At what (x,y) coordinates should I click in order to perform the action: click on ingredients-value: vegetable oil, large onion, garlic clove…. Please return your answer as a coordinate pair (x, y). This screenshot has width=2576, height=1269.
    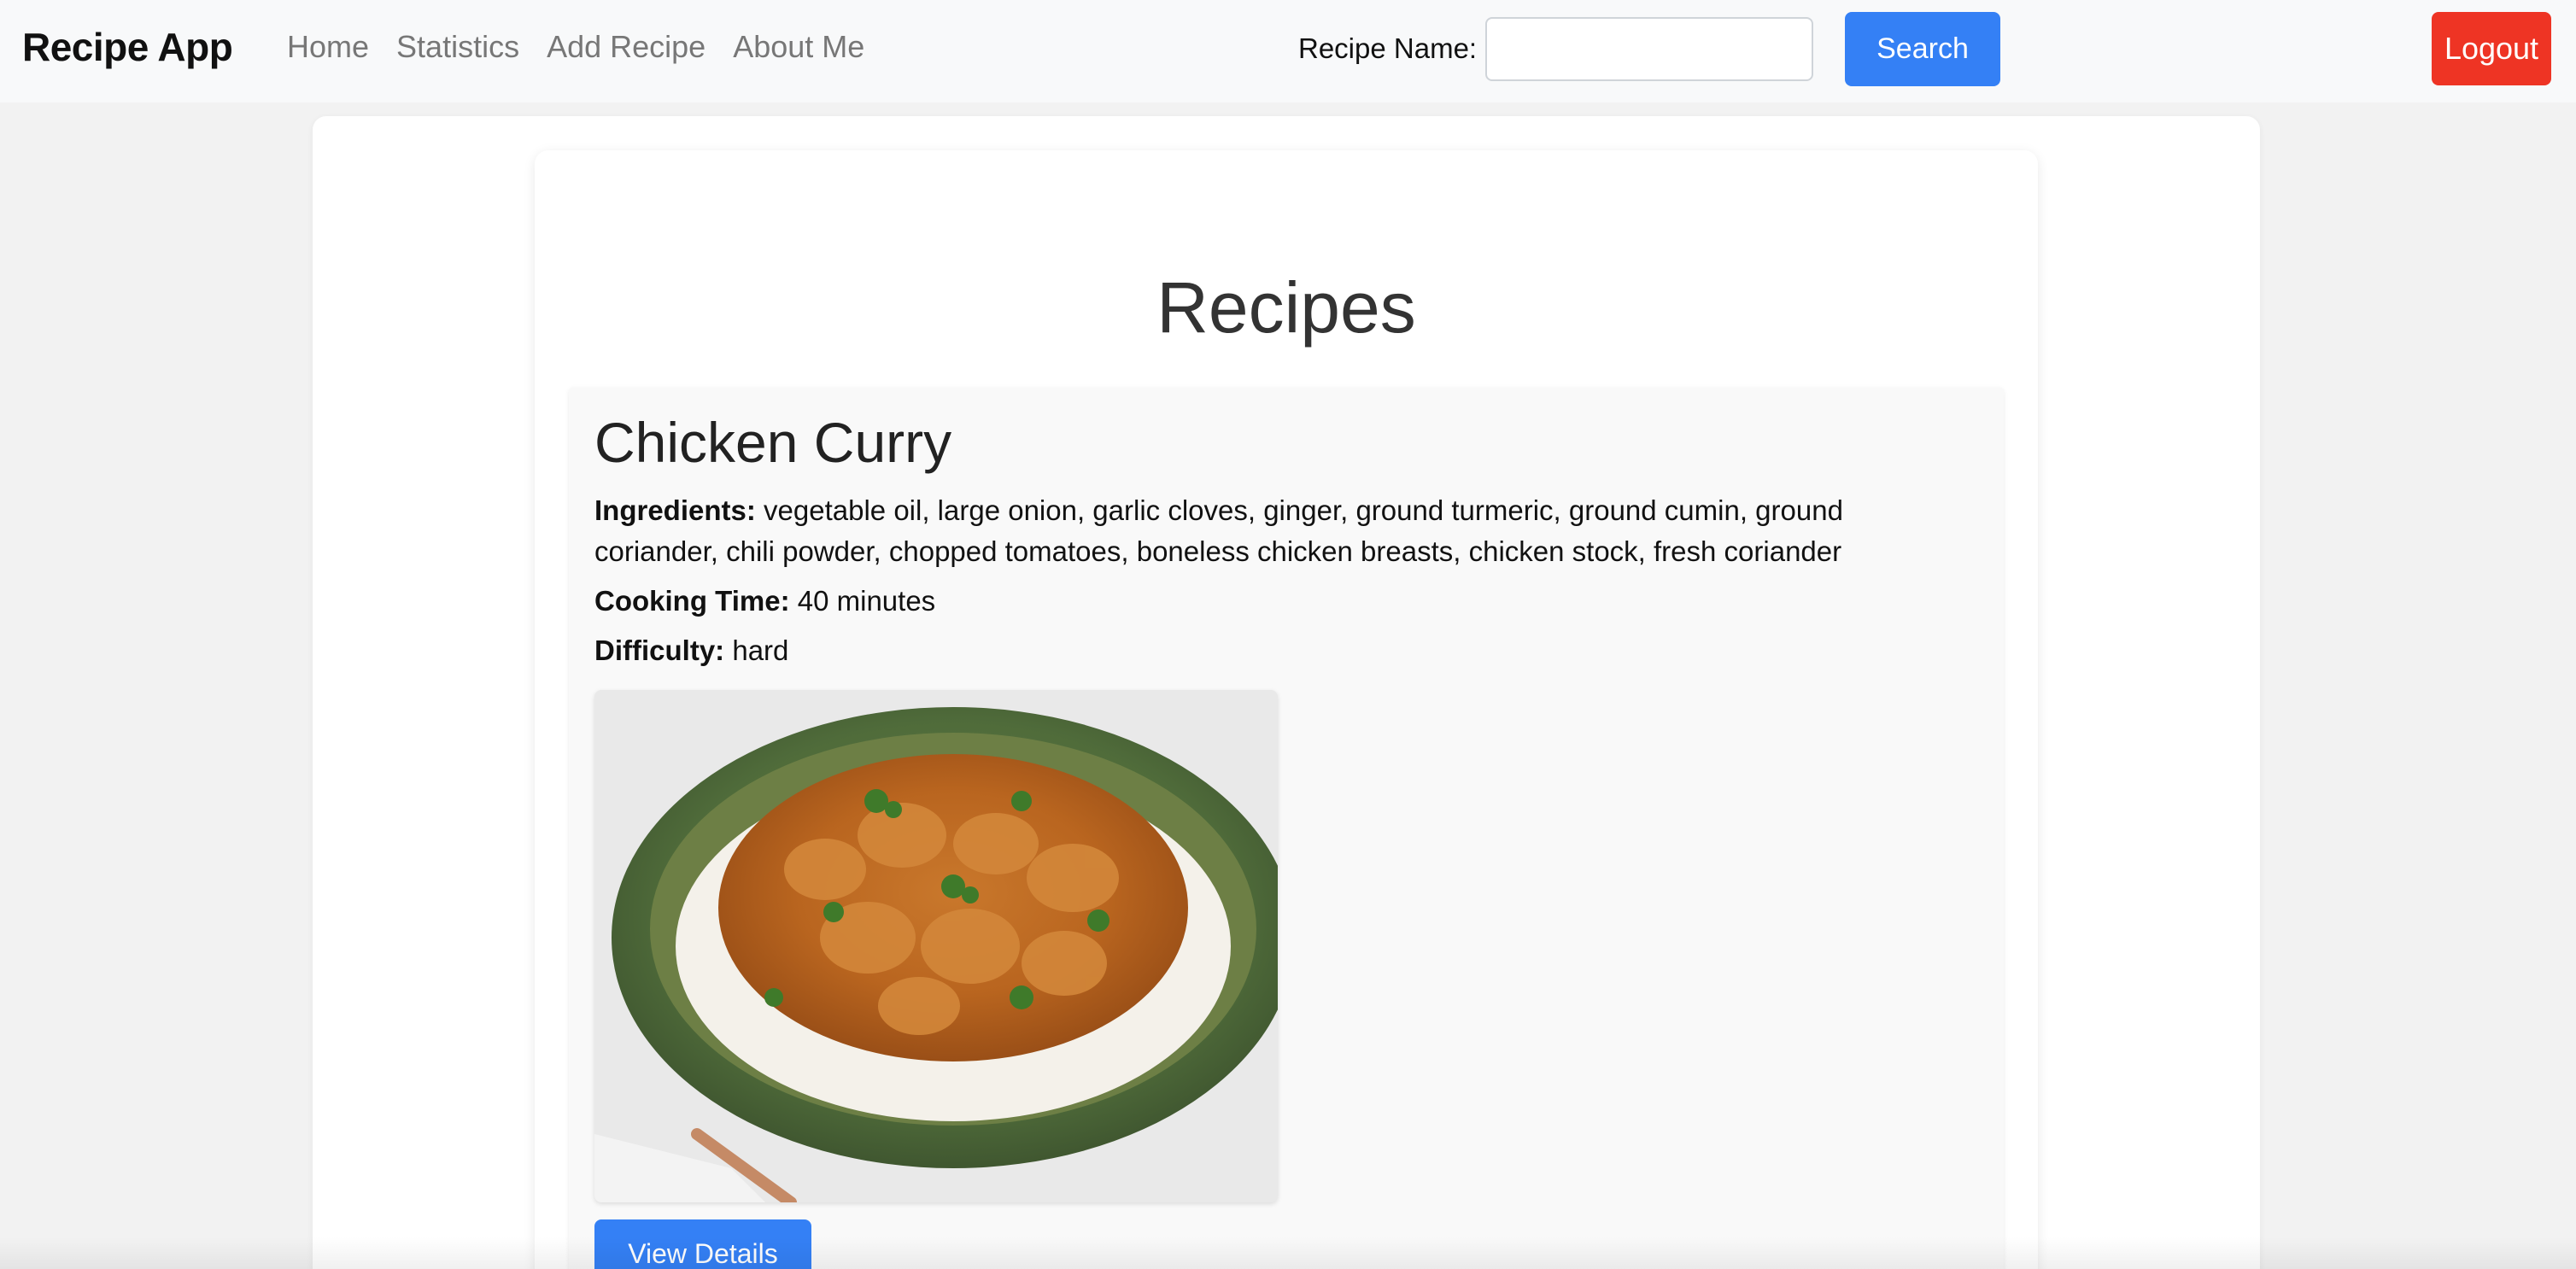
    Looking at the image, I should click on (1218, 530).